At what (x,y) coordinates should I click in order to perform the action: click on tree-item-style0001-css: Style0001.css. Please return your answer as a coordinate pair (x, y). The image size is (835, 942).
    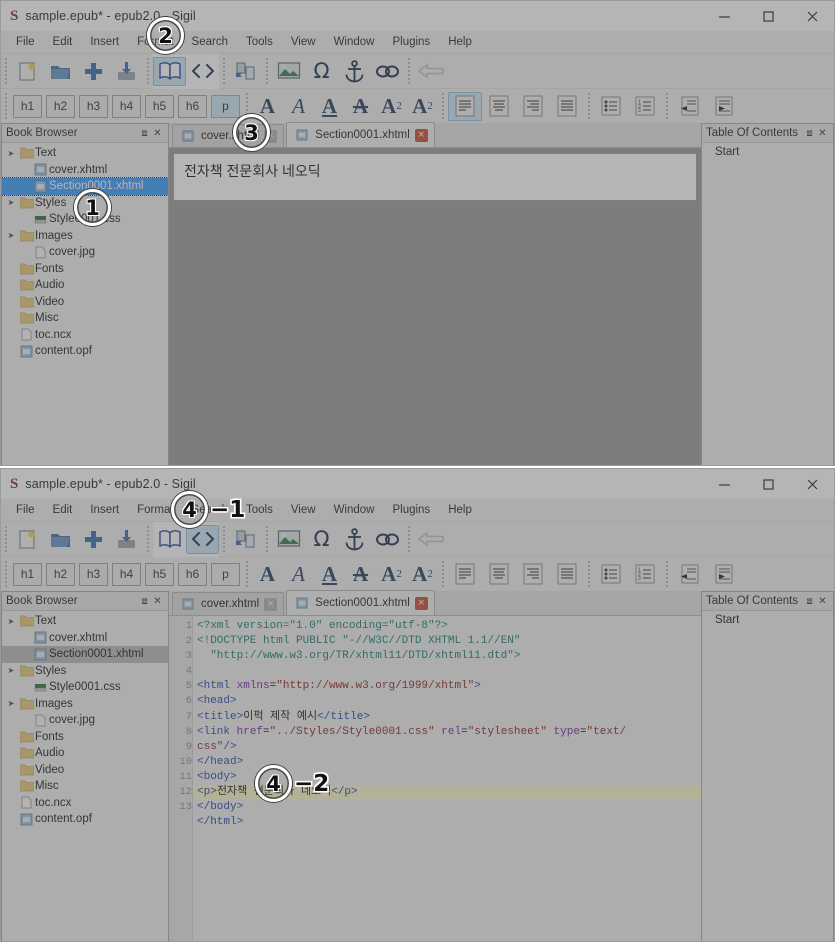
    Looking at the image, I should click on (85, 687).